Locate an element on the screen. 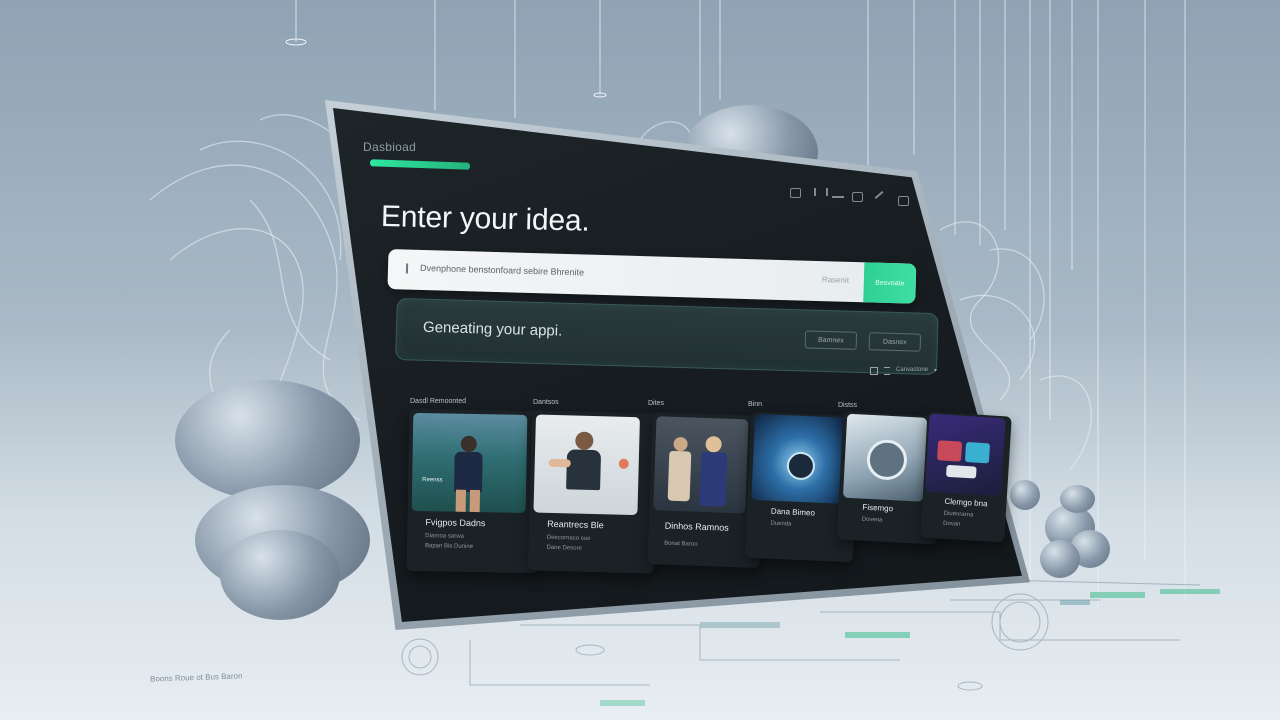  card-title: Clemgo bna is located at coordinates (966, 502).